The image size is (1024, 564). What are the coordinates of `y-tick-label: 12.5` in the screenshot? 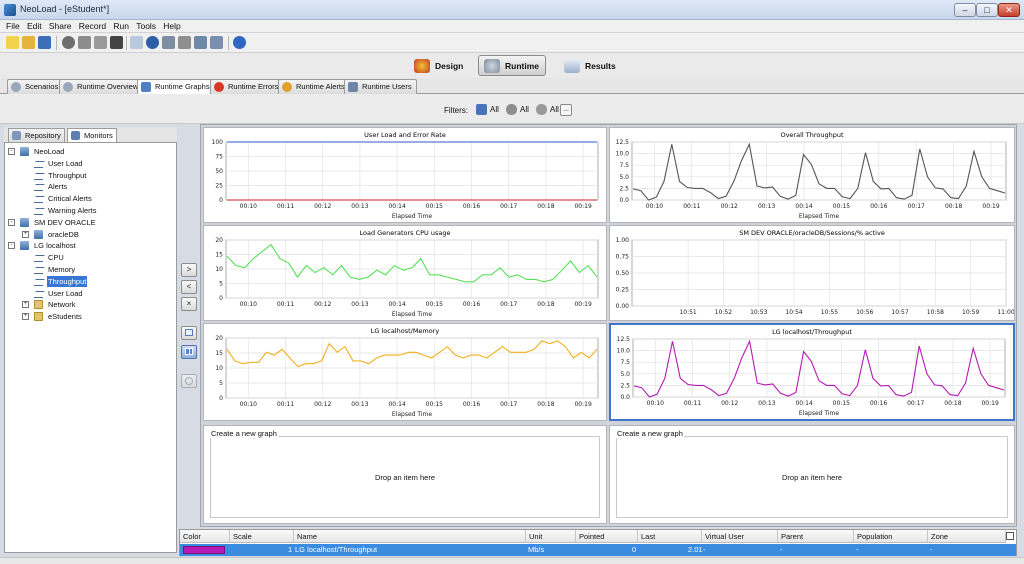 It's located at (623, 142).